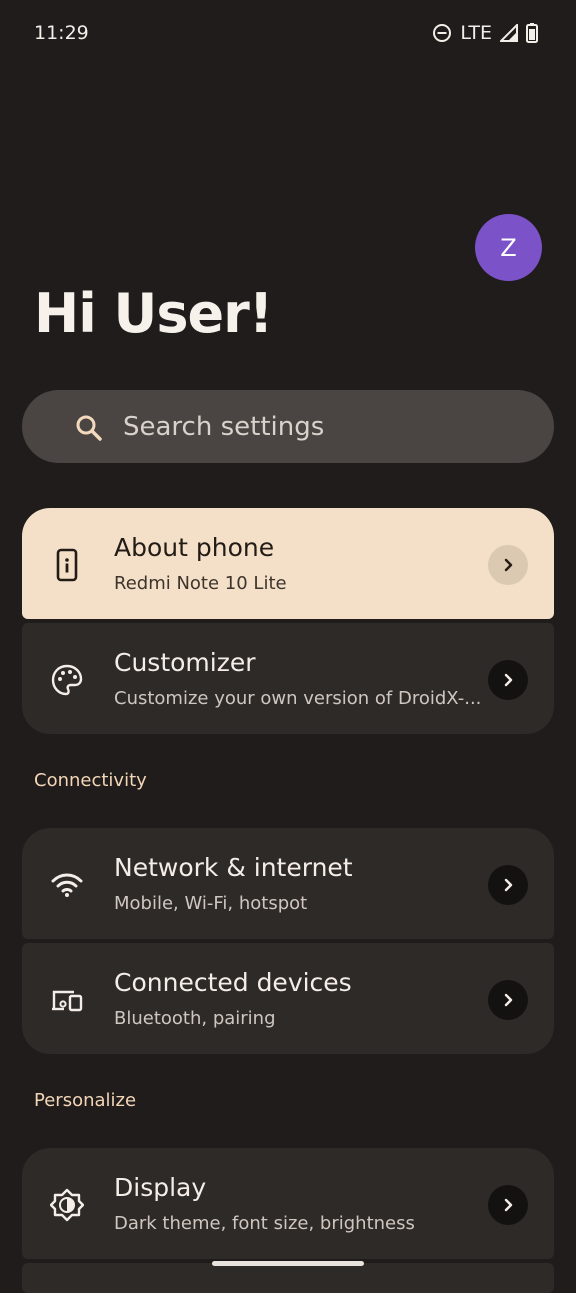  Describe the element at coordinates (195, 1018) in the screenshot. I see `connected-devices-subtitle: Bluetooth, pairing` at that location.